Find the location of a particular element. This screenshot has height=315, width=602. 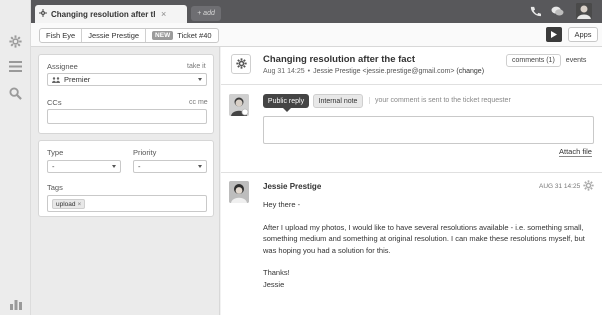

priority-select: - is located at coordinates (170, 166).